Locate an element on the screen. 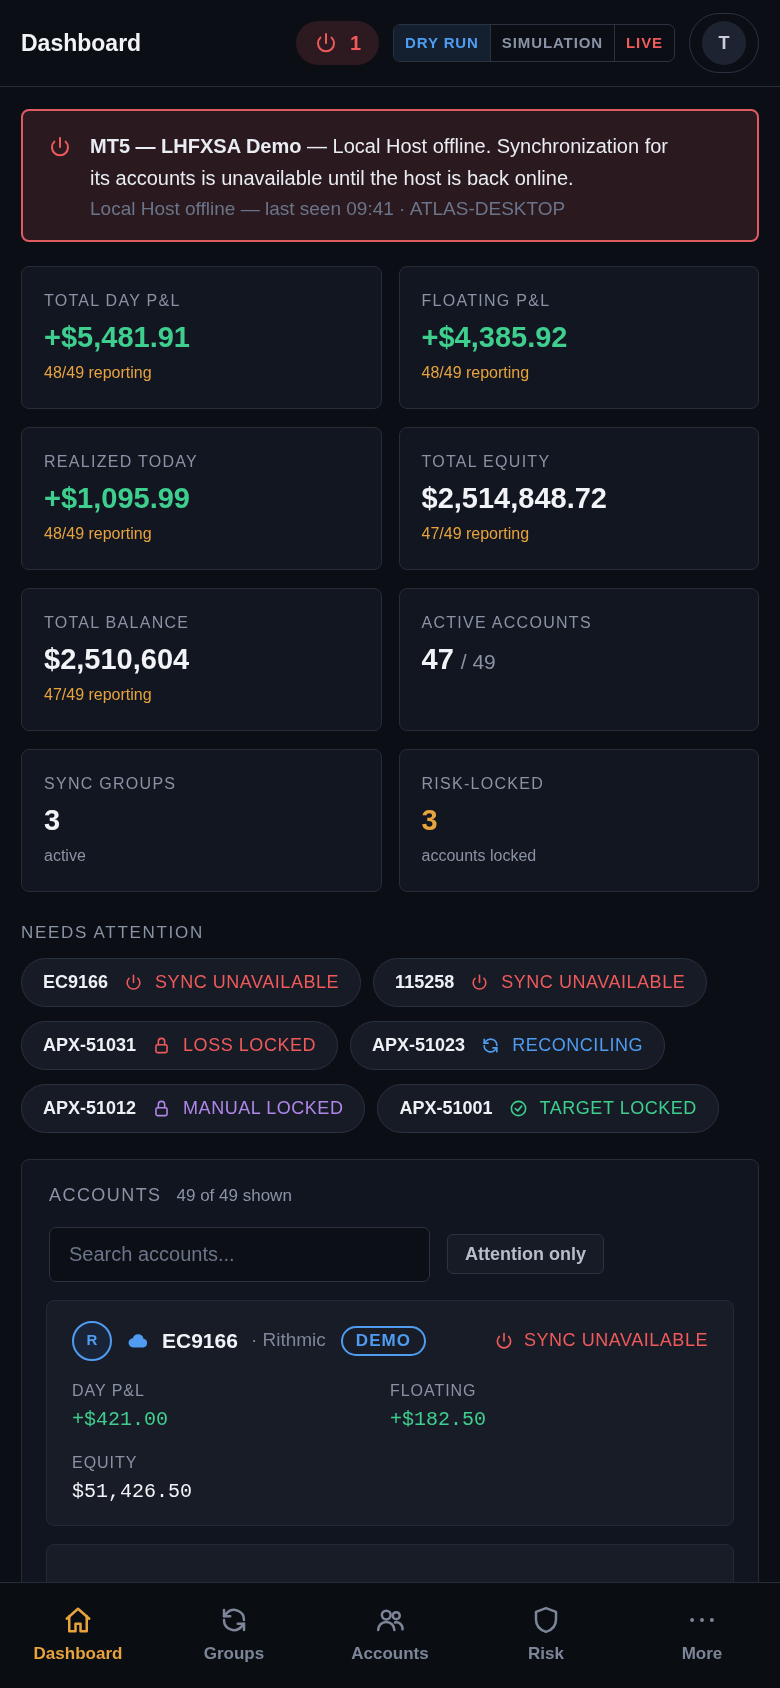 This screenshot has height=1688, width=780. account-id: APX-51001 is located at coordinates (446, 1108).